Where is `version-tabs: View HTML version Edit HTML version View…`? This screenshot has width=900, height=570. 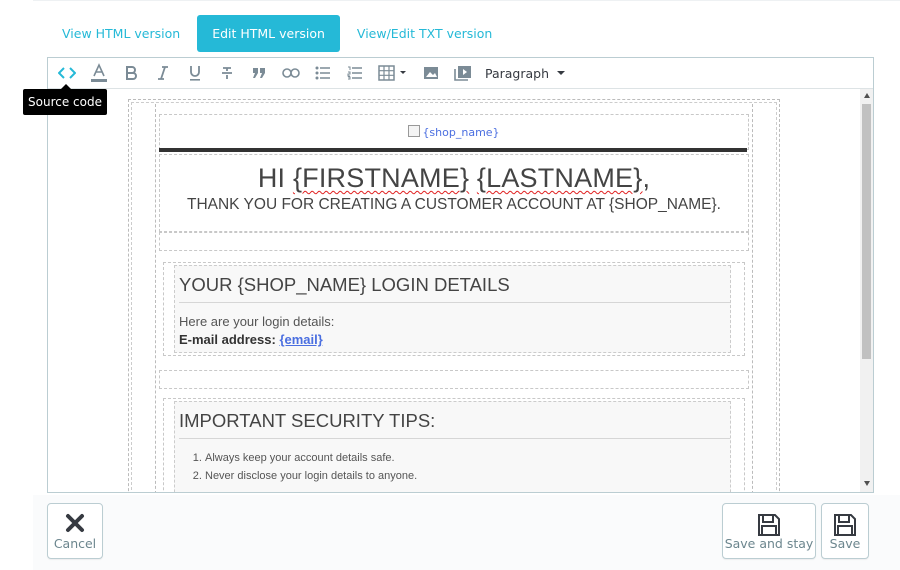 version-tabs: View HTML version Edit HTML version View… is located at coordinates (278, 33).